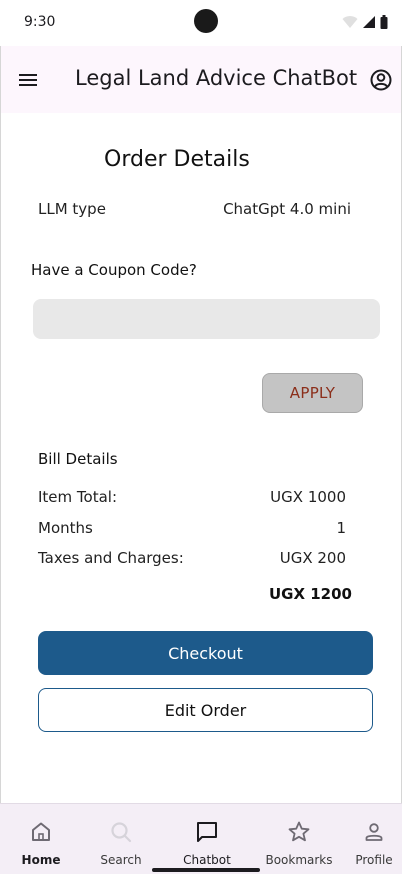 The width and height of the screenshot is (402, 874). I want to click on nav-label-chatbot: Chatbot, so click(207, 860).